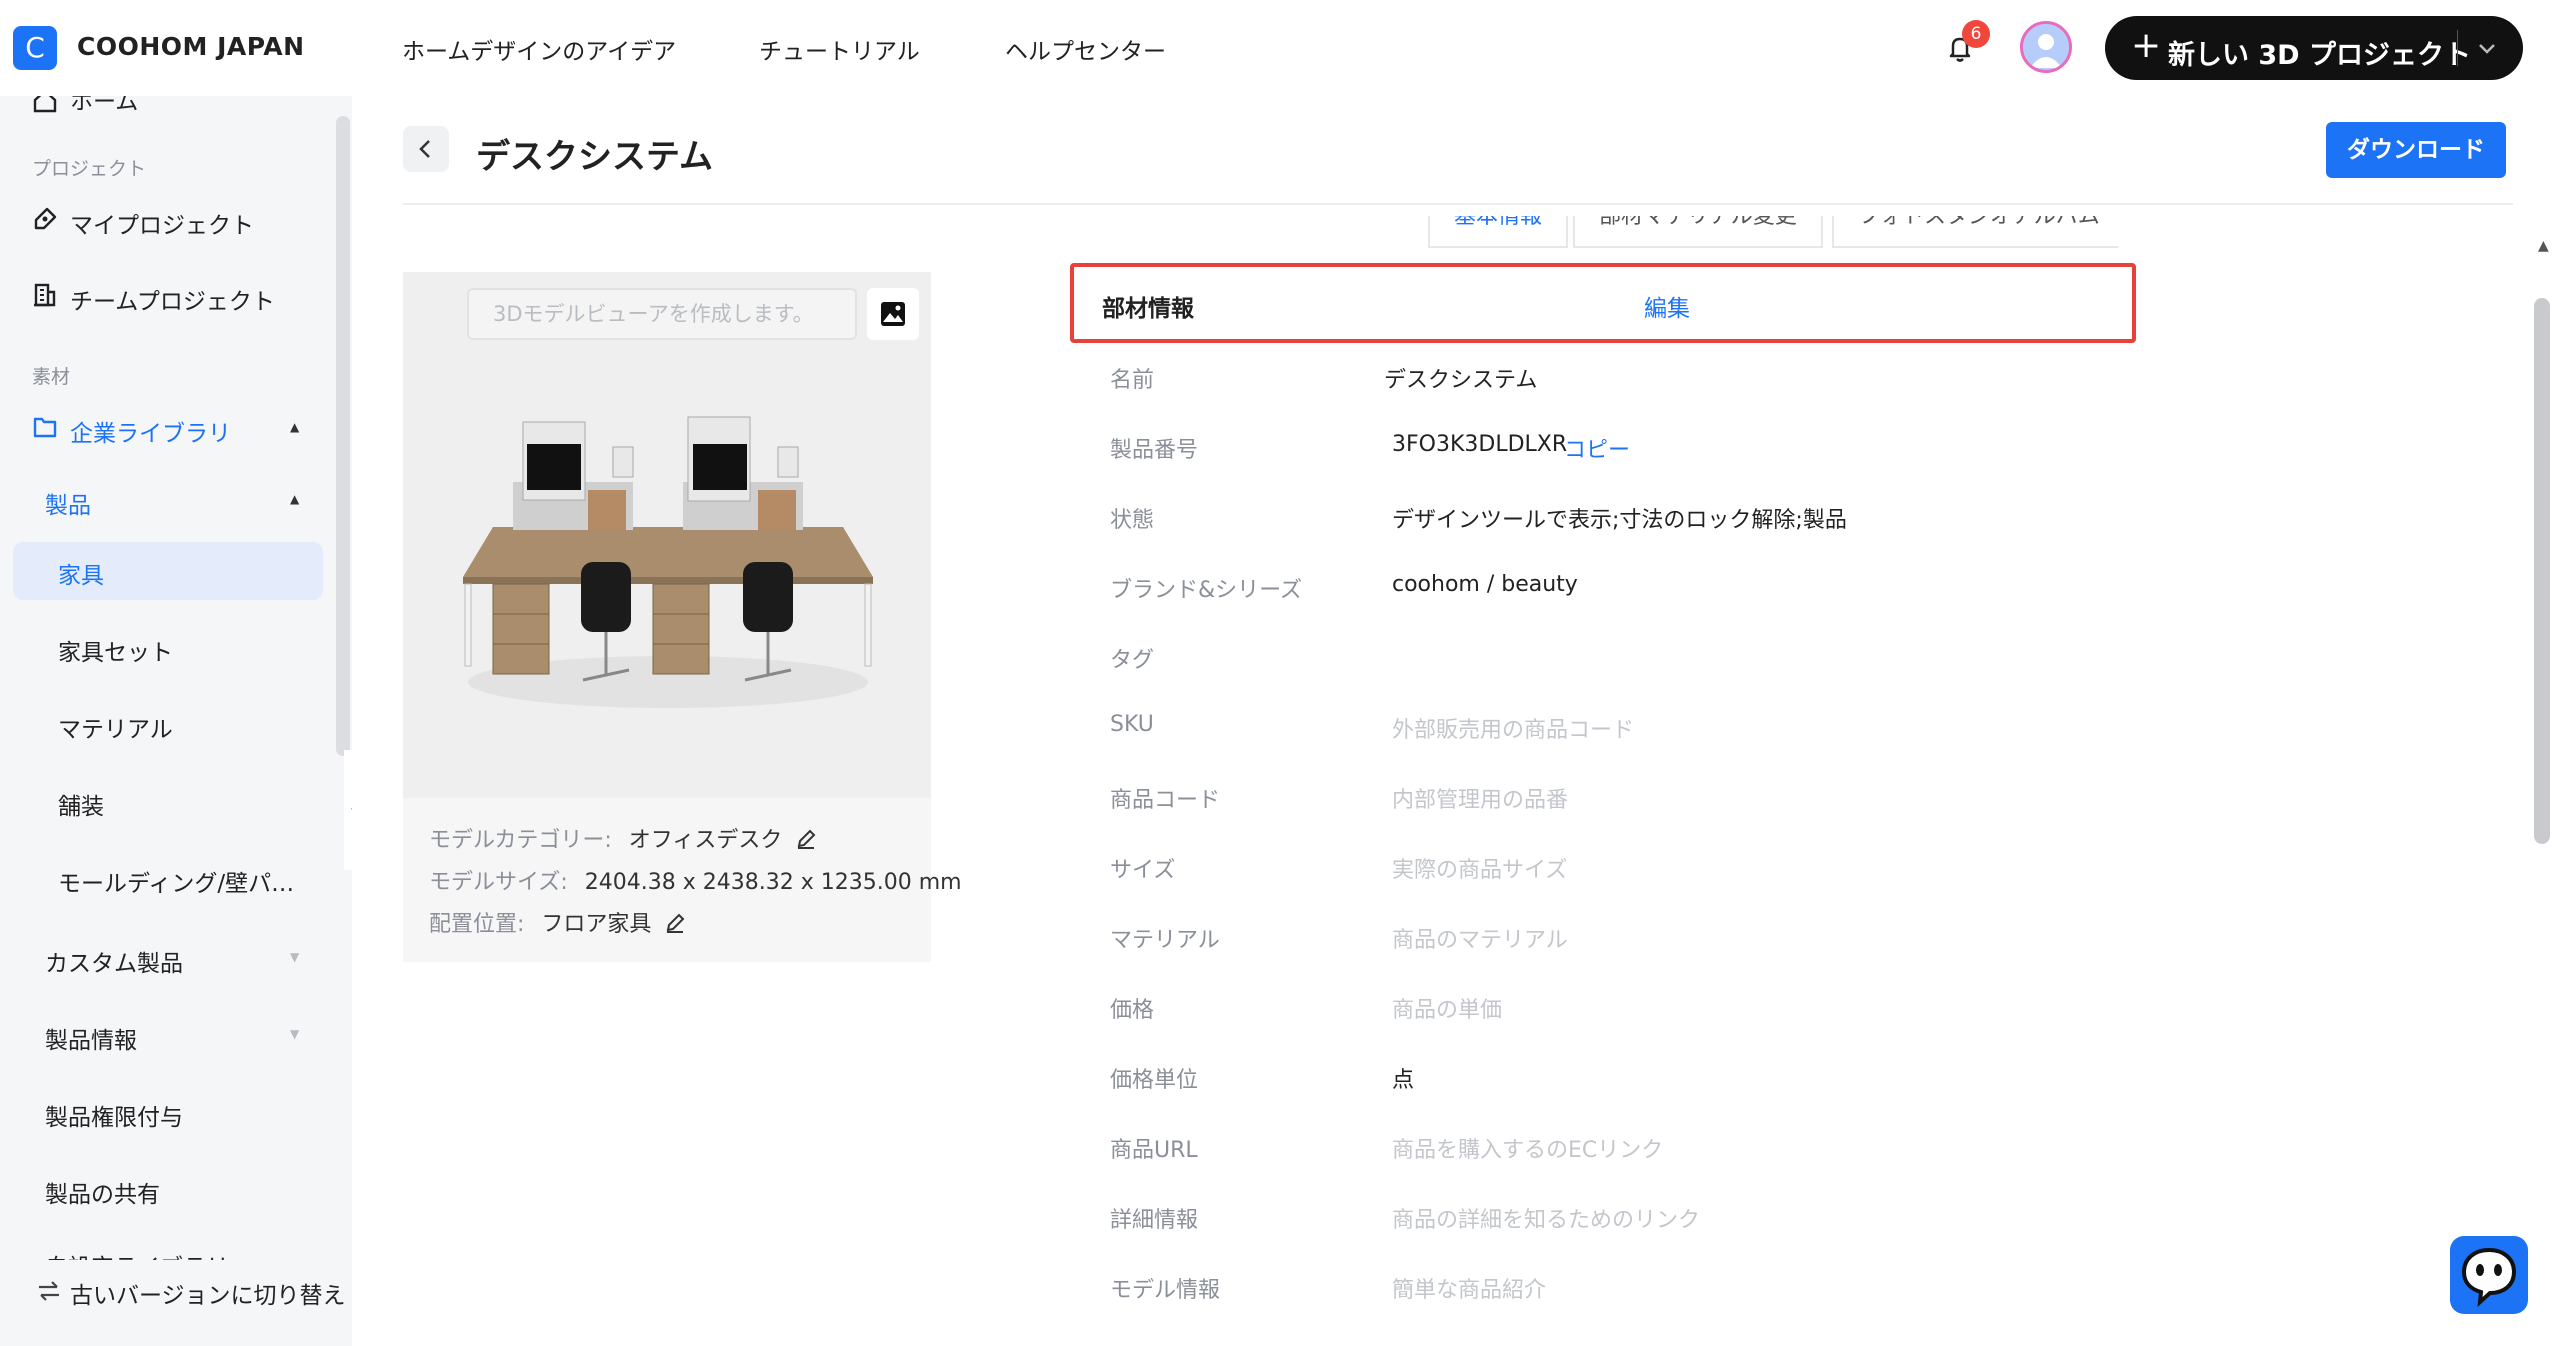  Describe the element at coordinates (594, 157) in the screenshot. I see `page-title: デスクシステム` at that location.